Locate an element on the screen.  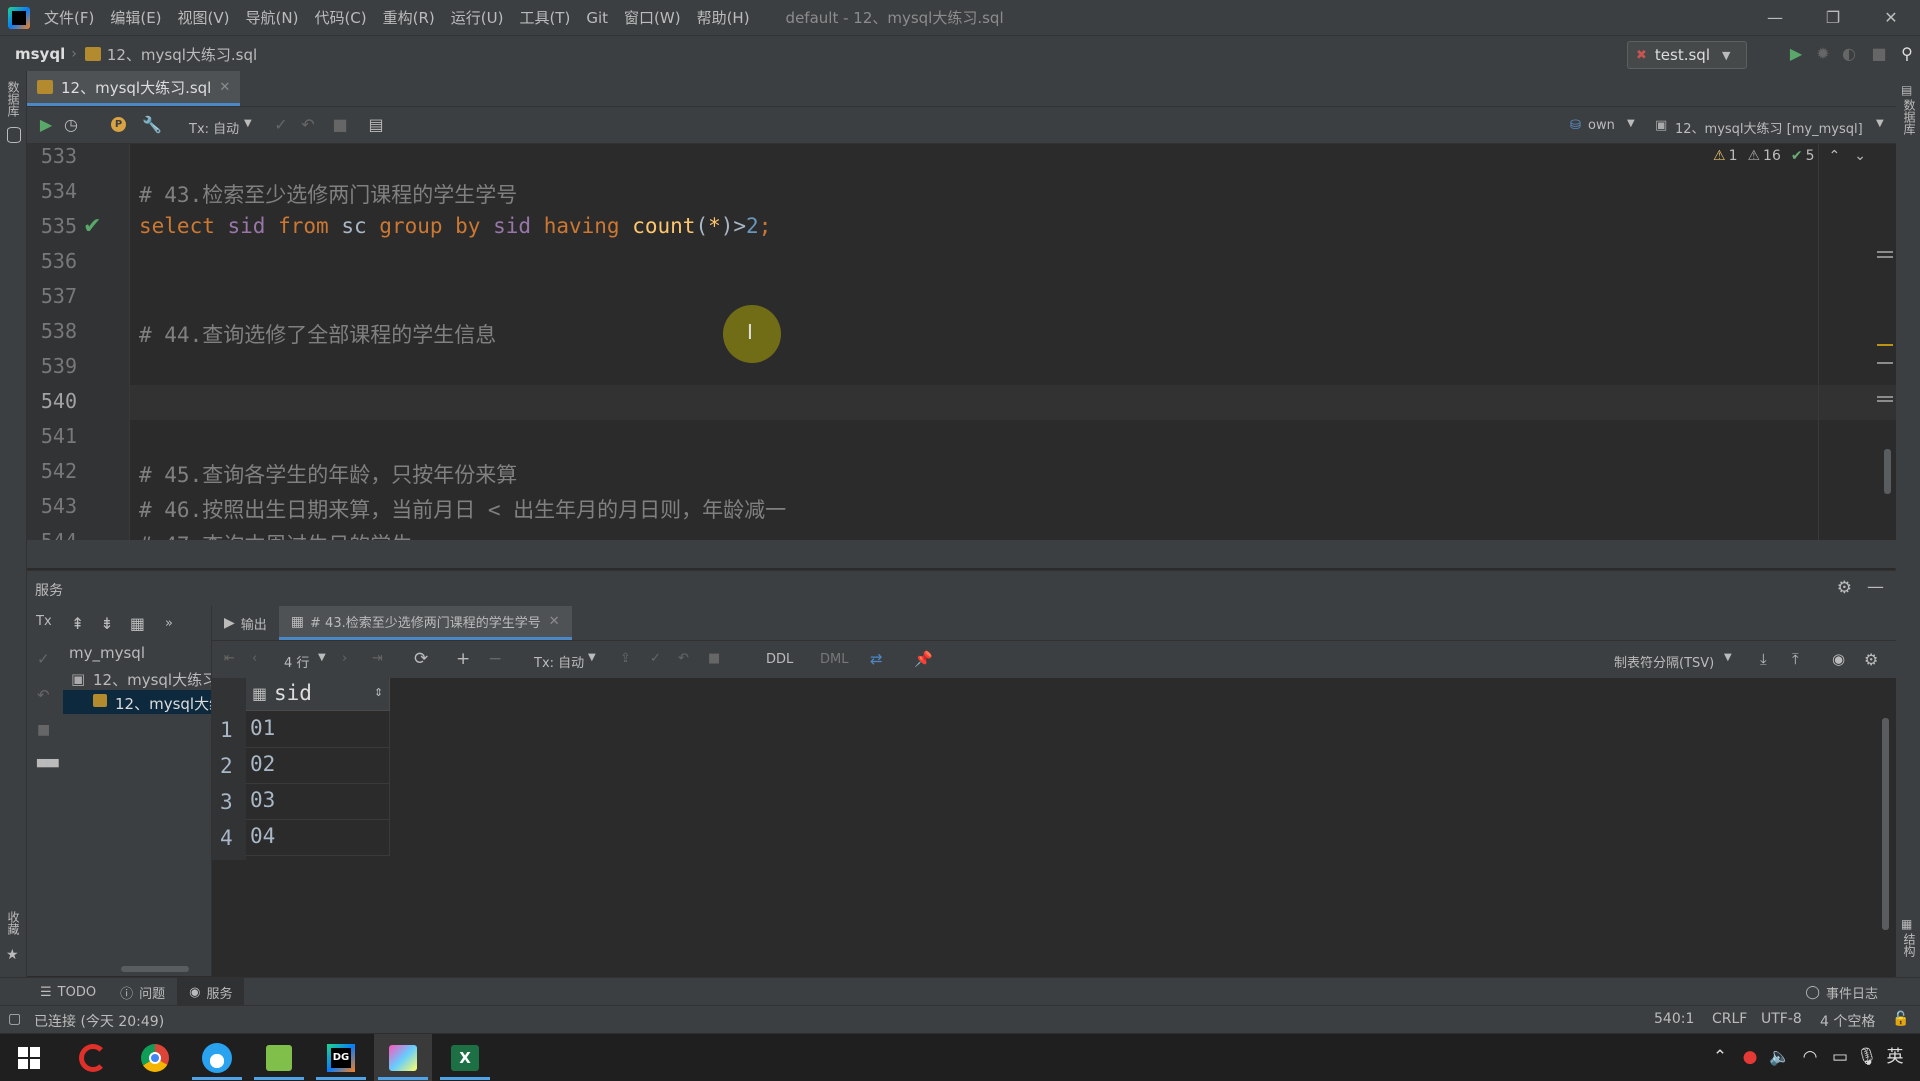
last-page-icon: ⇥ is located at coordinates (377, 658).